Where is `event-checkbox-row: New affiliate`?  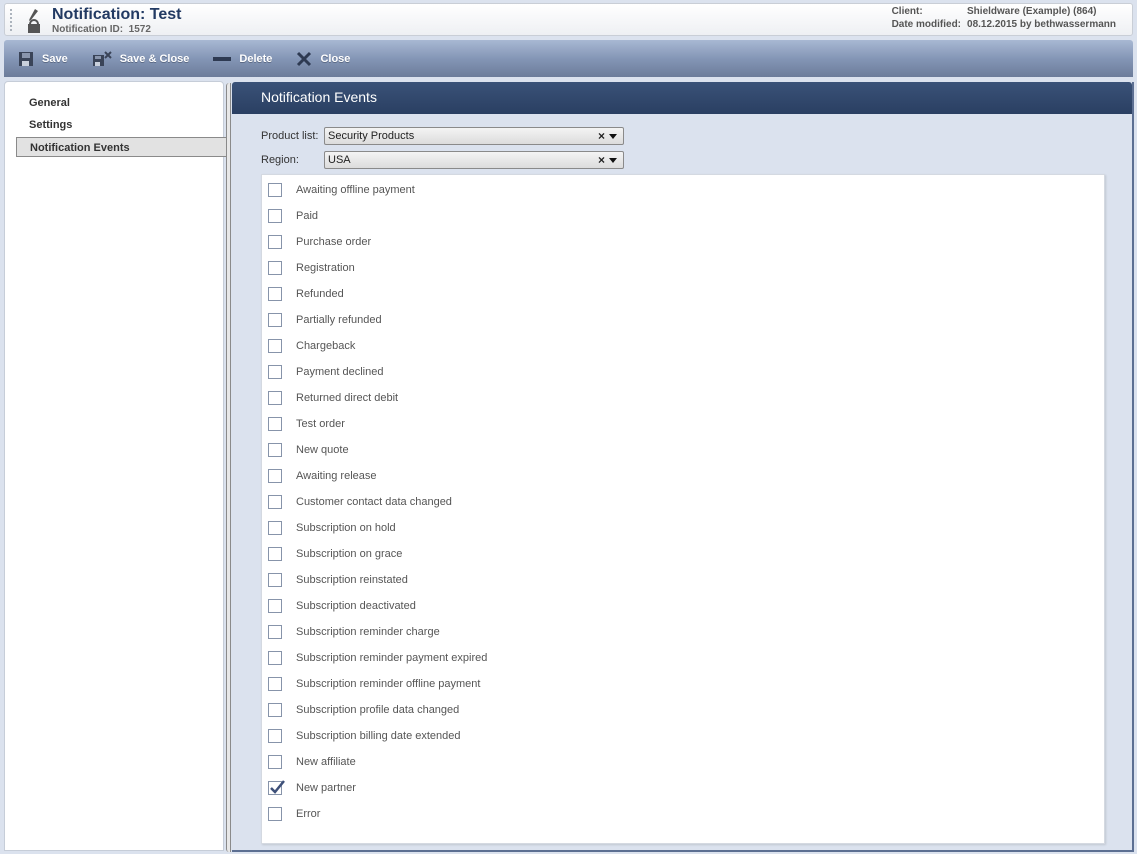
event-checkbox-row: New affiliate is located at coordinates (312, 762).